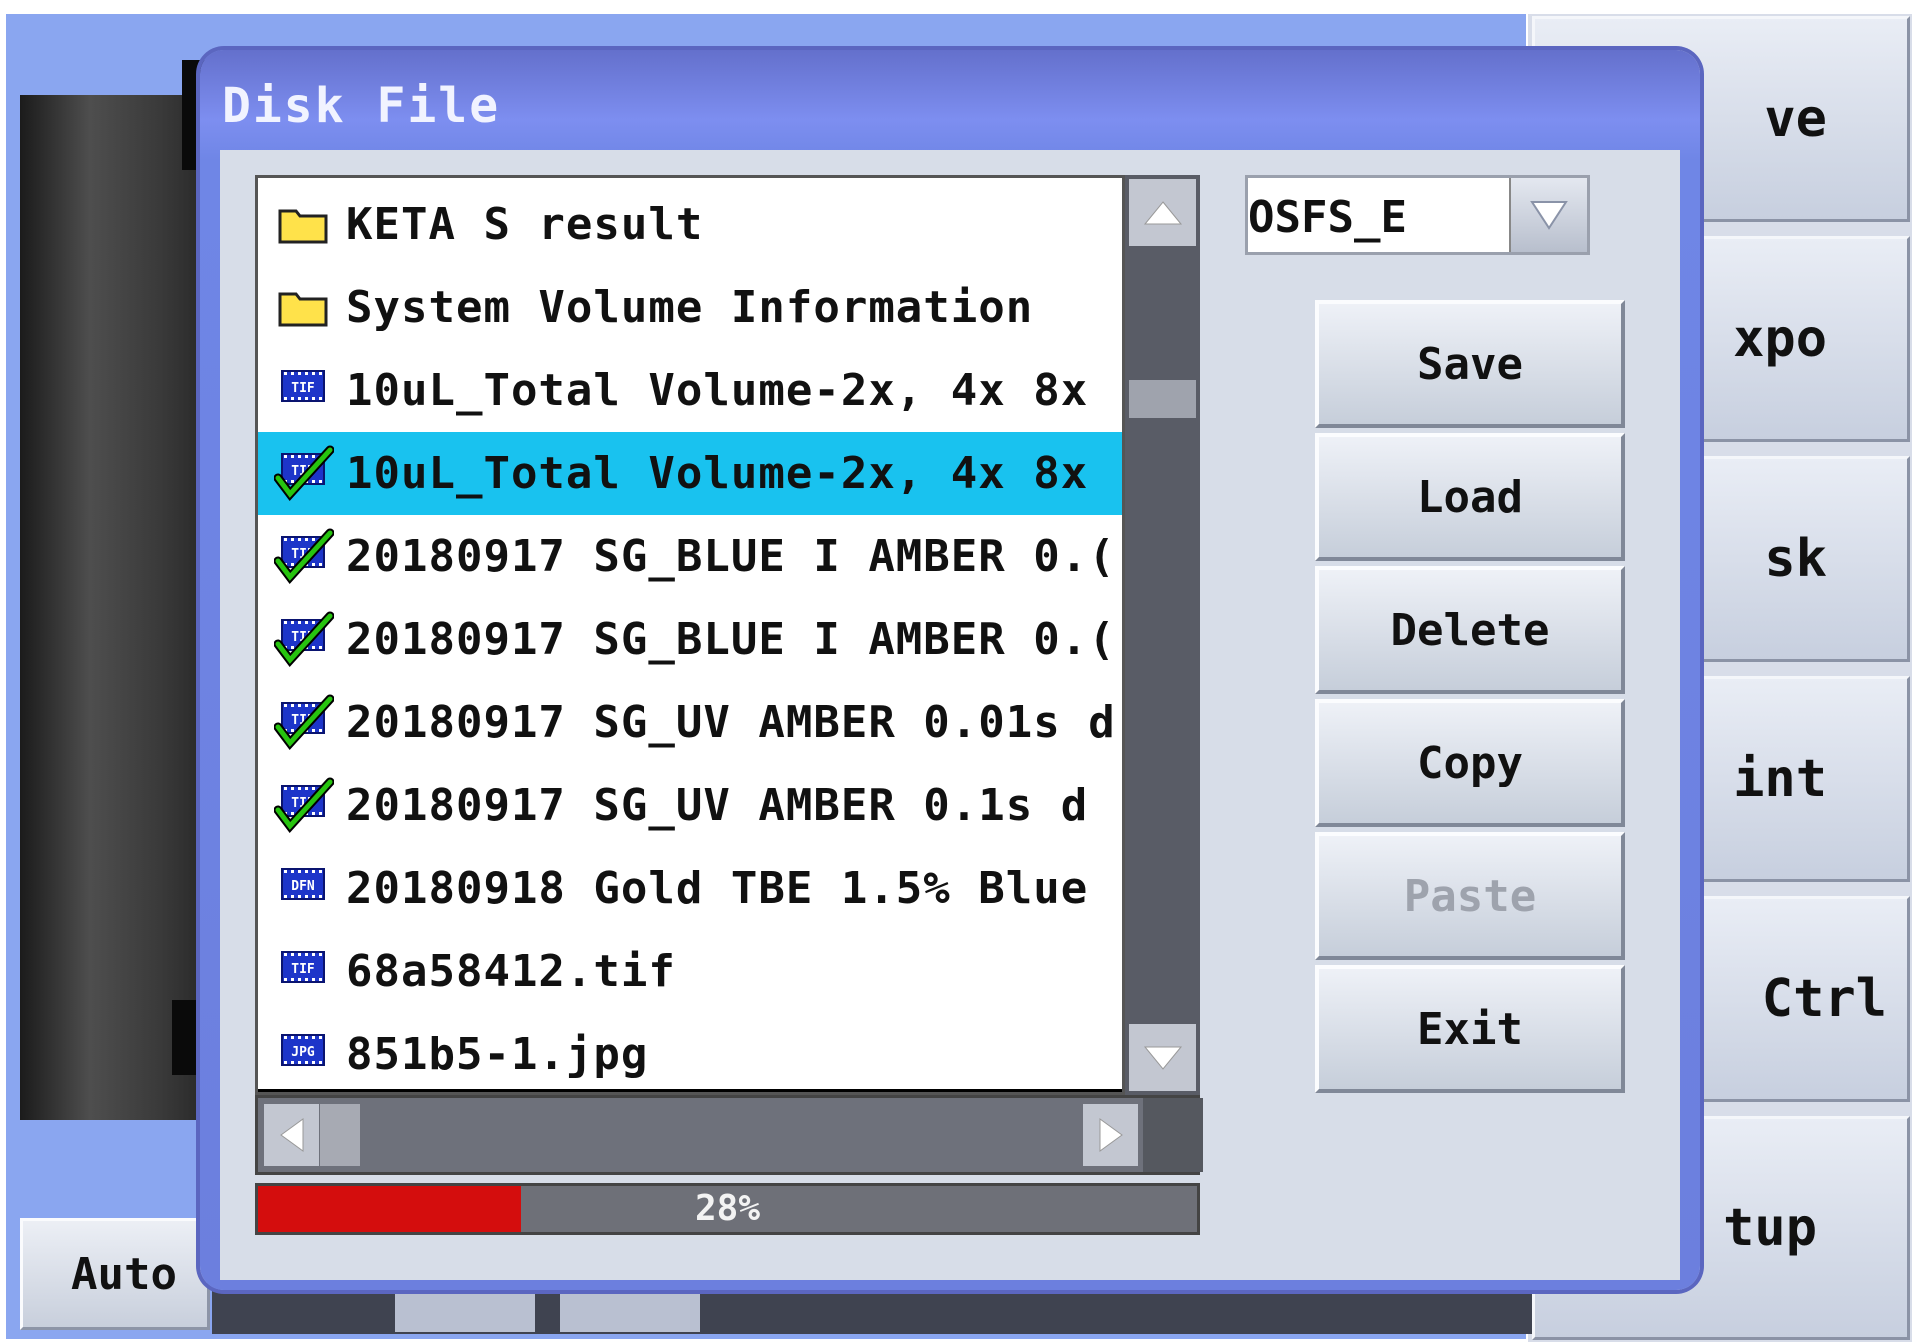 The image size is (1912, 1342). I want to click on scroll-right-arrow-icon, so click(1110, 1135).